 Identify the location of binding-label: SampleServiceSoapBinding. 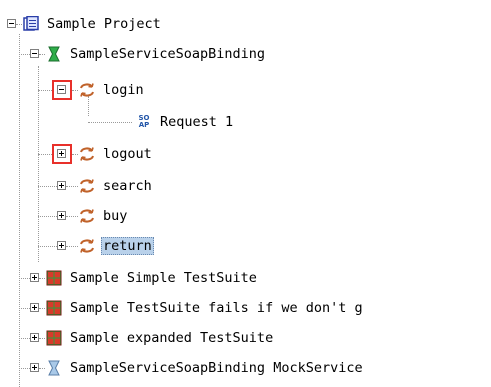
(168, 54).